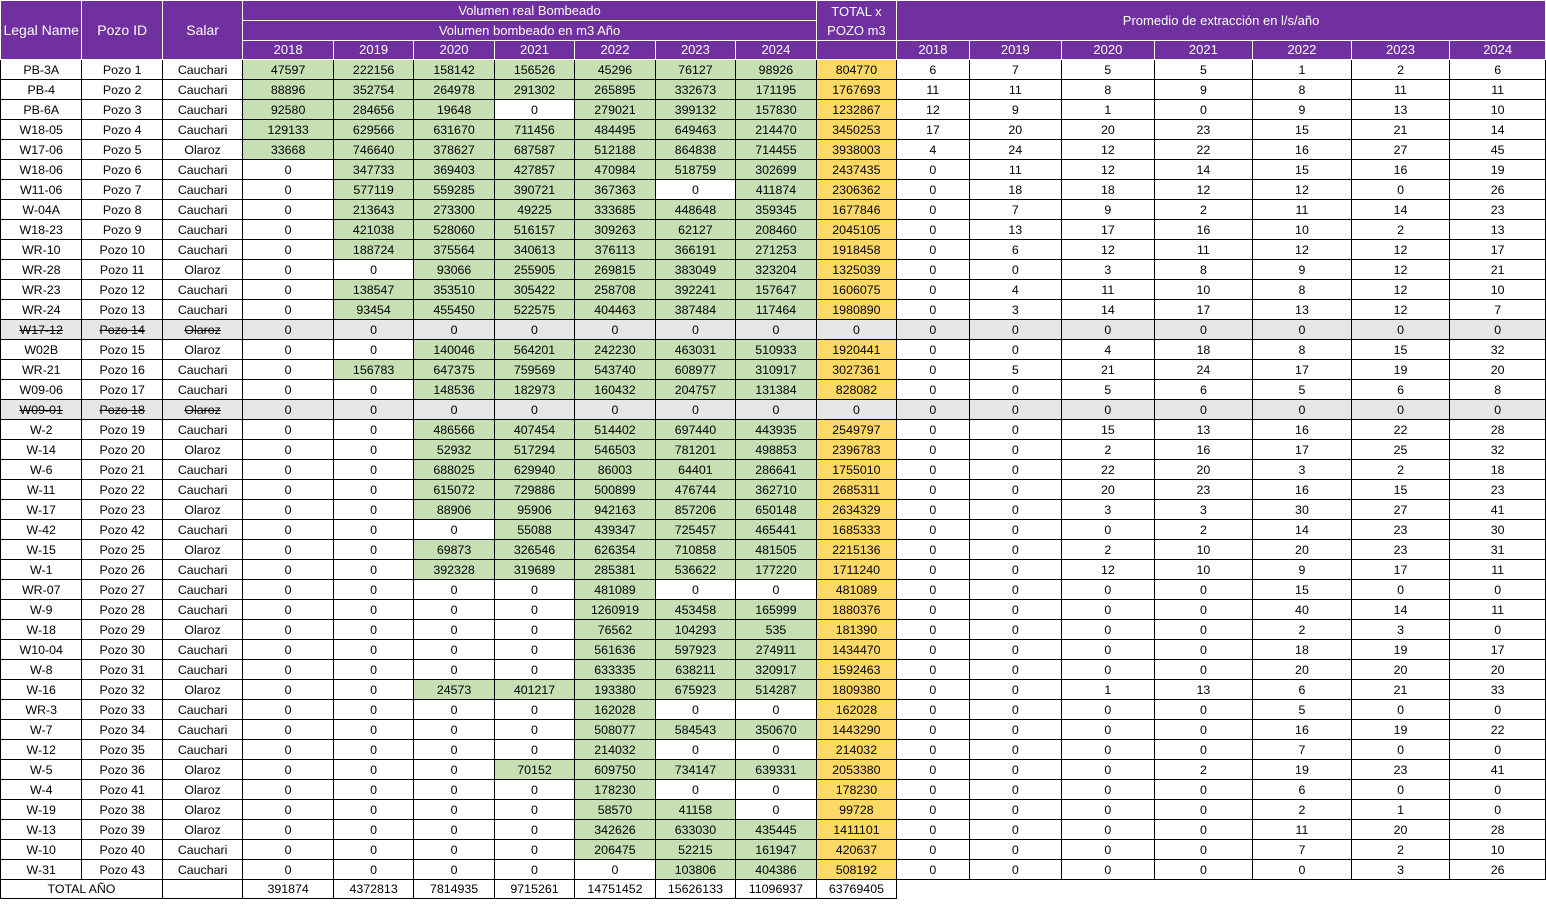 This screenshot has width=1546, height=909. What do you see at coordinates (776, 289) in the screenshot?
I see `cell-volume-2024: 157647` at bounding box center [776, 289].